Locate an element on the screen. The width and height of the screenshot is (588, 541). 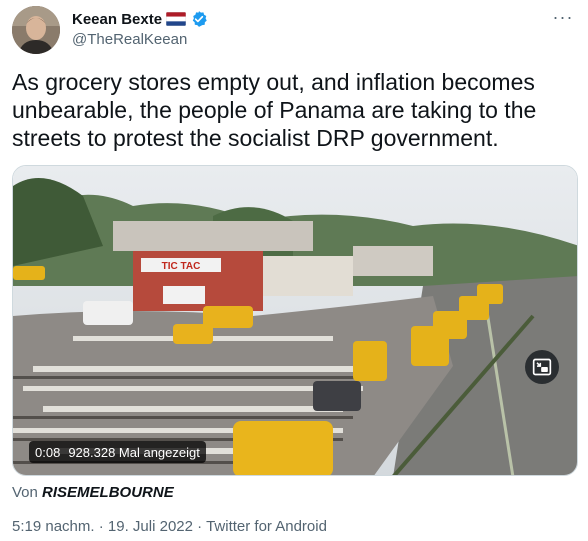
more-options-icon: ··· is located at coordinates (563, 20).